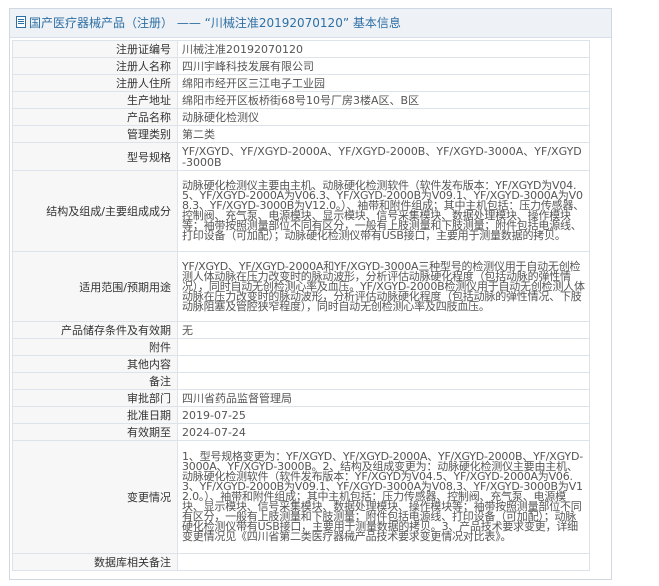  I want to click on table-row: 产品名称 动脉硬化检测仪, so click(301, 117).